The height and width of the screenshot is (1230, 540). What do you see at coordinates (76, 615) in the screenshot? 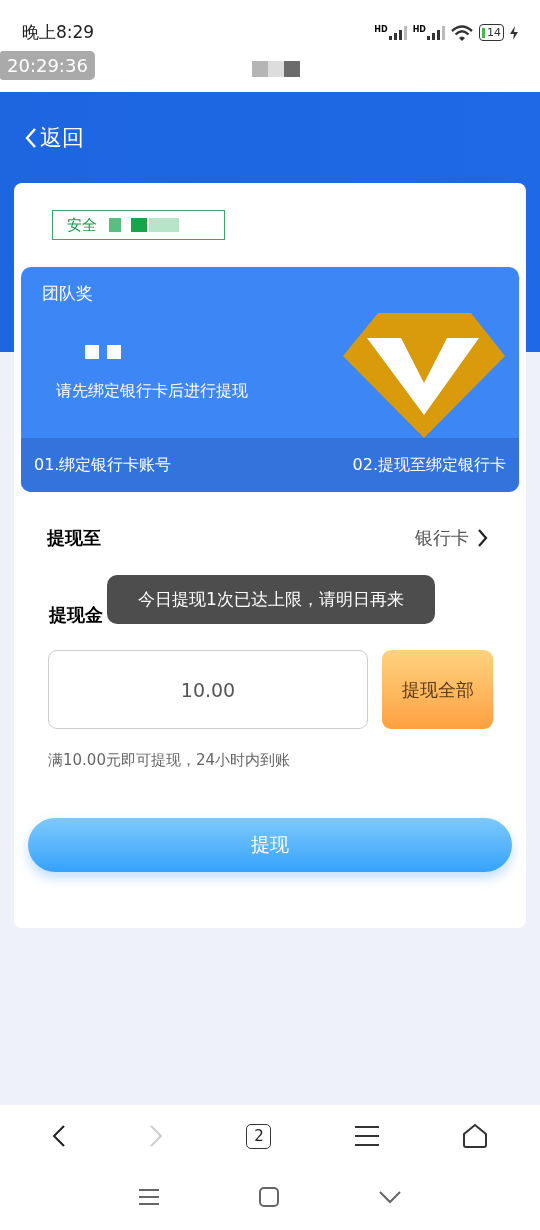
I see `amount-label: 提现金` at bounding box center [76, 615].